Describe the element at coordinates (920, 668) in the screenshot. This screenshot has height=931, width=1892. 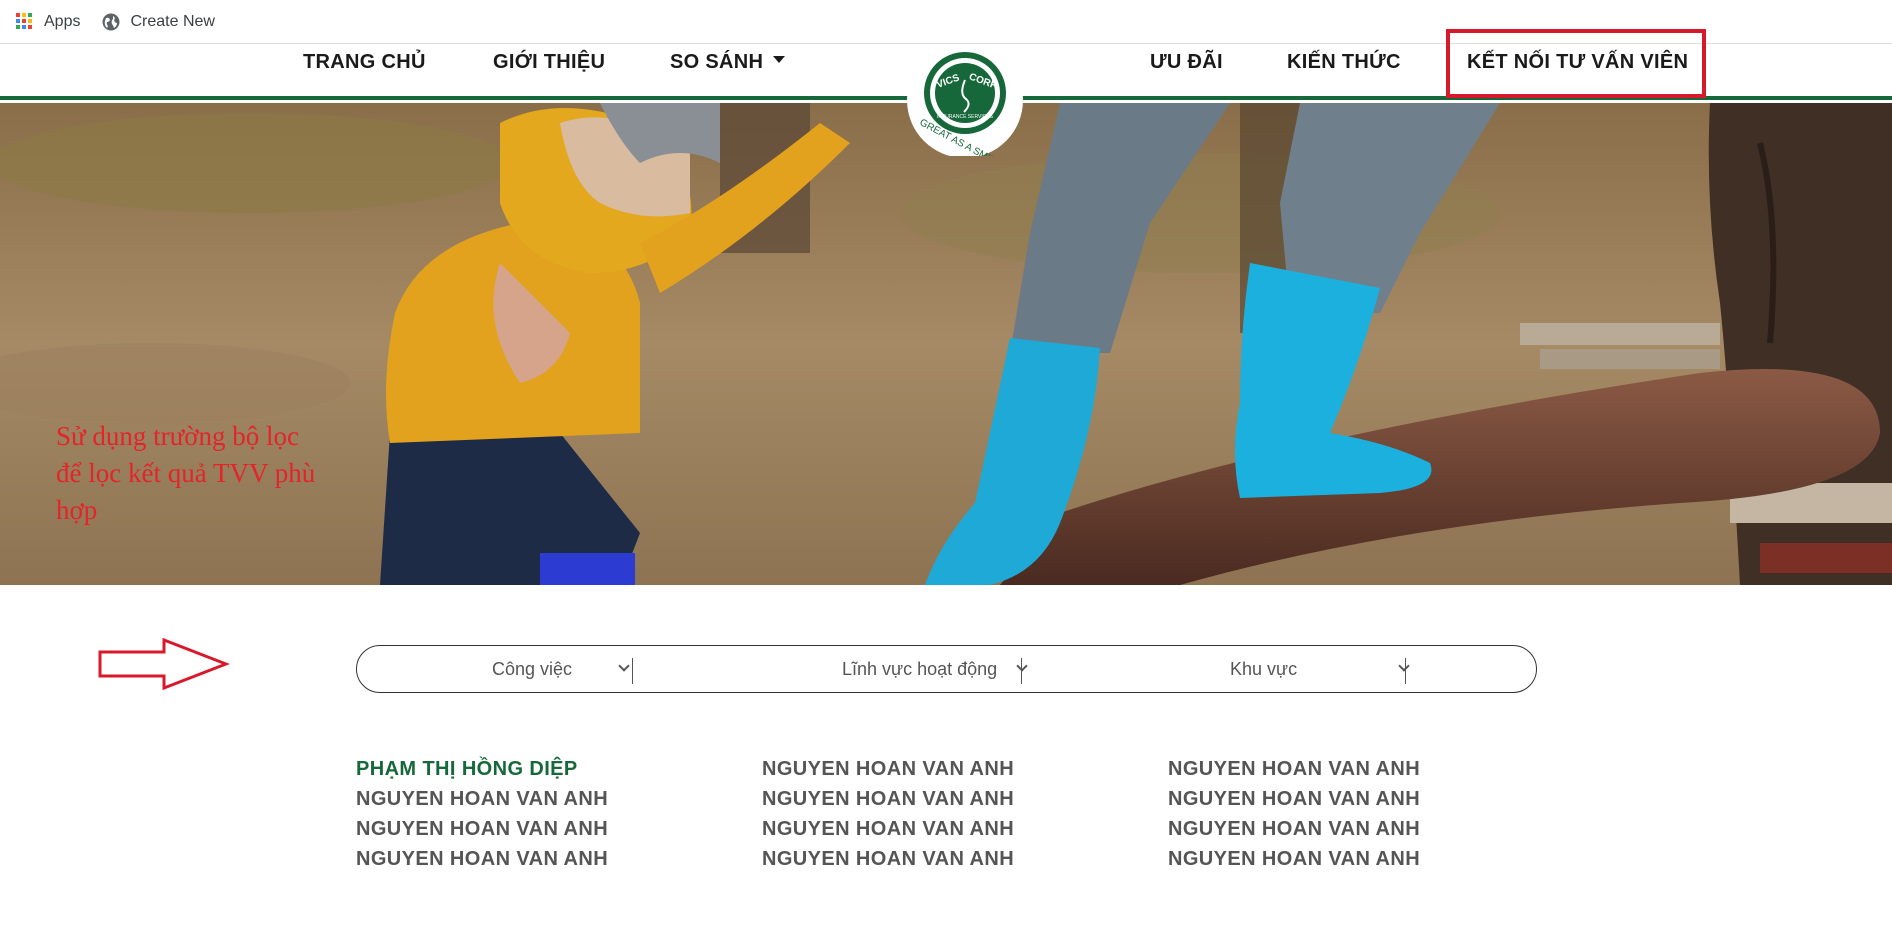
I see `field-filter-label: Lĩnh vực hoạt động` at that location.